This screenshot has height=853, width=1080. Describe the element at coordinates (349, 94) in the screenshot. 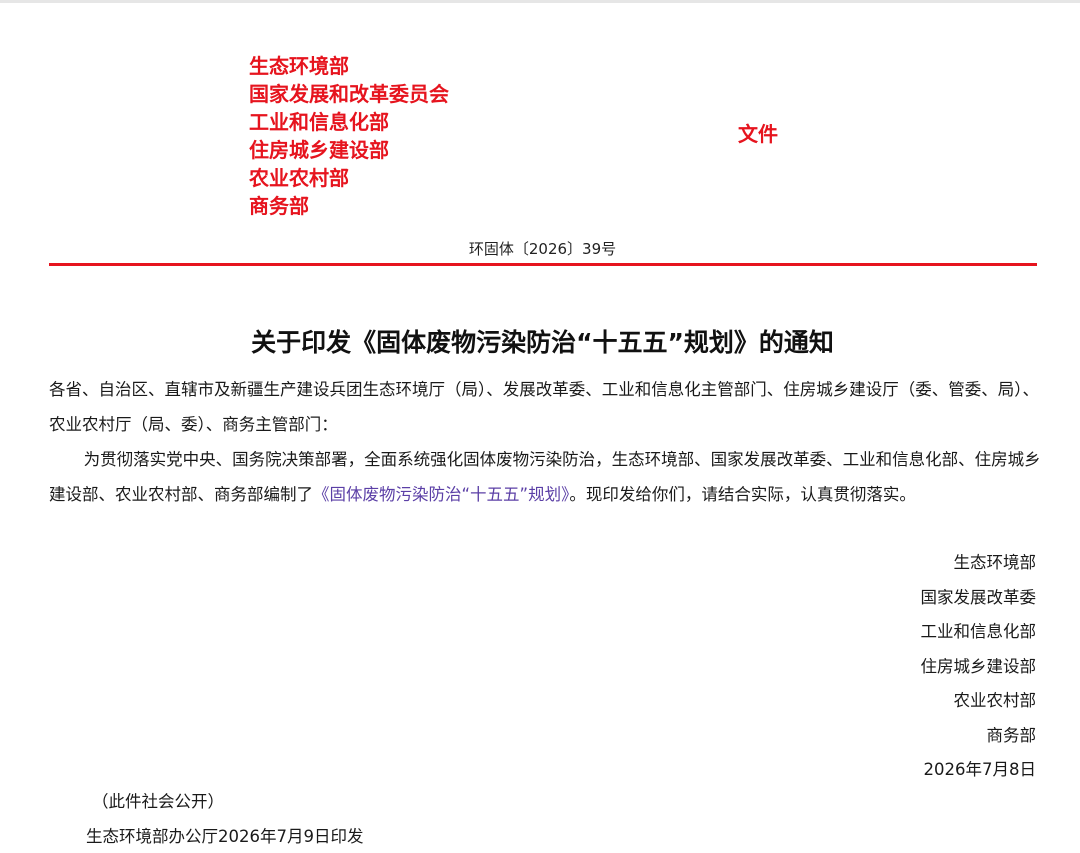

I see `issuer-item: 国家发展和改革委员会` at that location.